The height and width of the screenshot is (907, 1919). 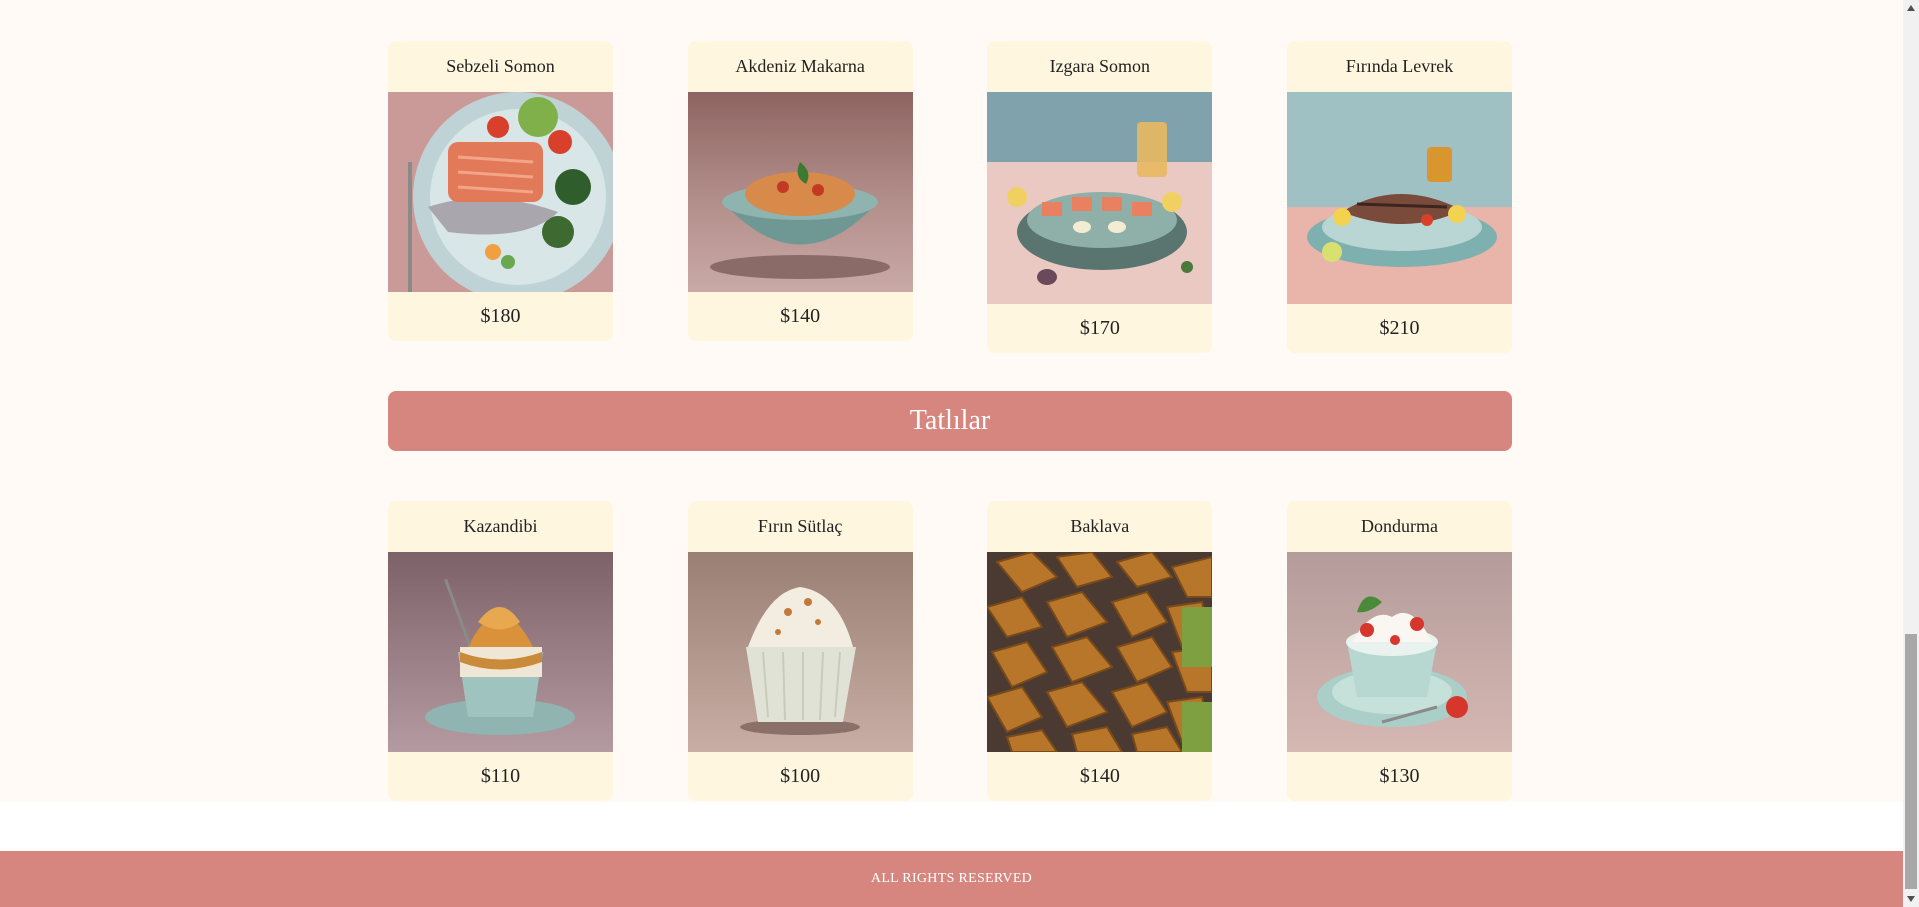 I want to click on menu-card: Akdeniz Makarna $140, so click(x=800, y=191).